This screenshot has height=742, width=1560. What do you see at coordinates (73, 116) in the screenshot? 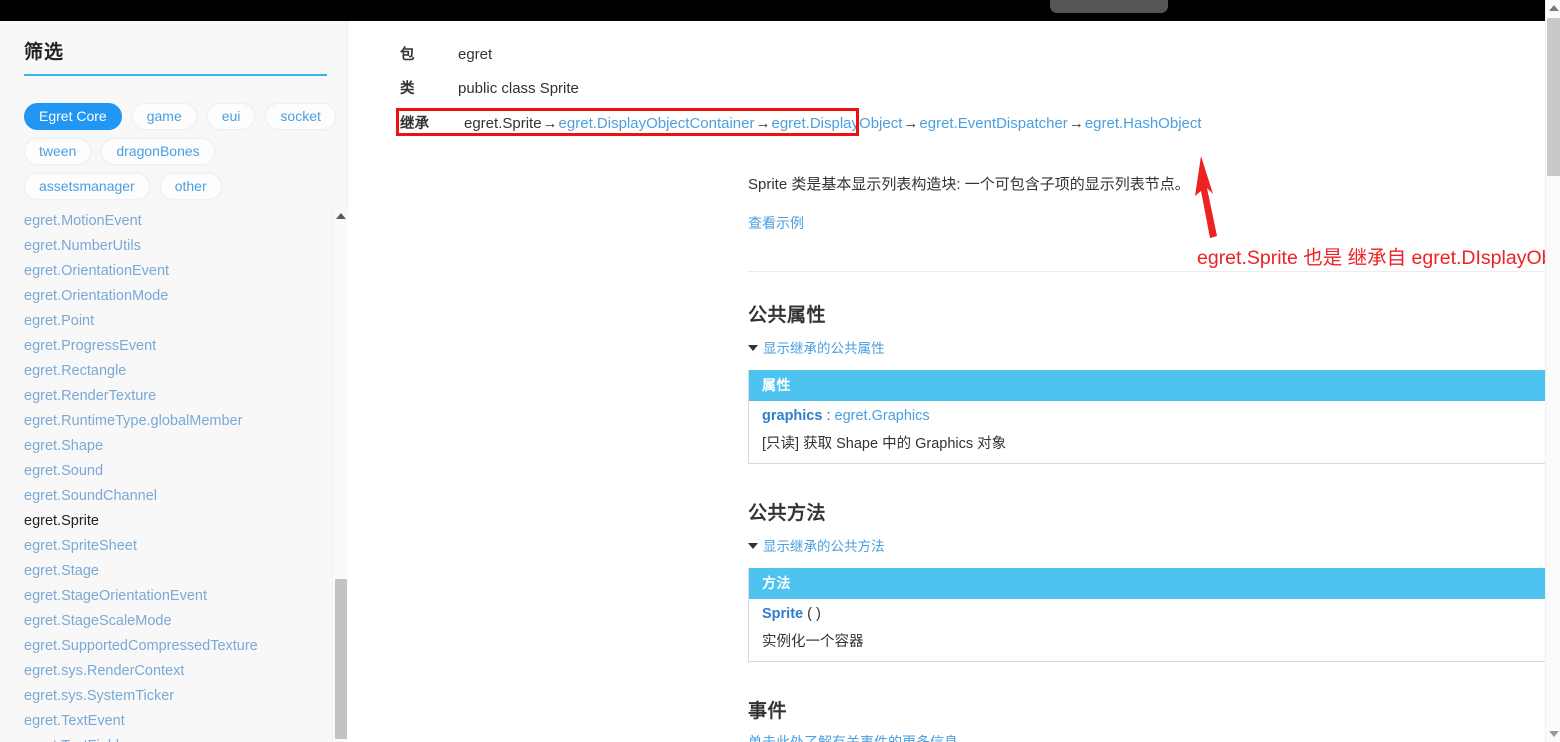
I see `filter-tag-egret-core: Egret Core` at bounding box center [73, 116].